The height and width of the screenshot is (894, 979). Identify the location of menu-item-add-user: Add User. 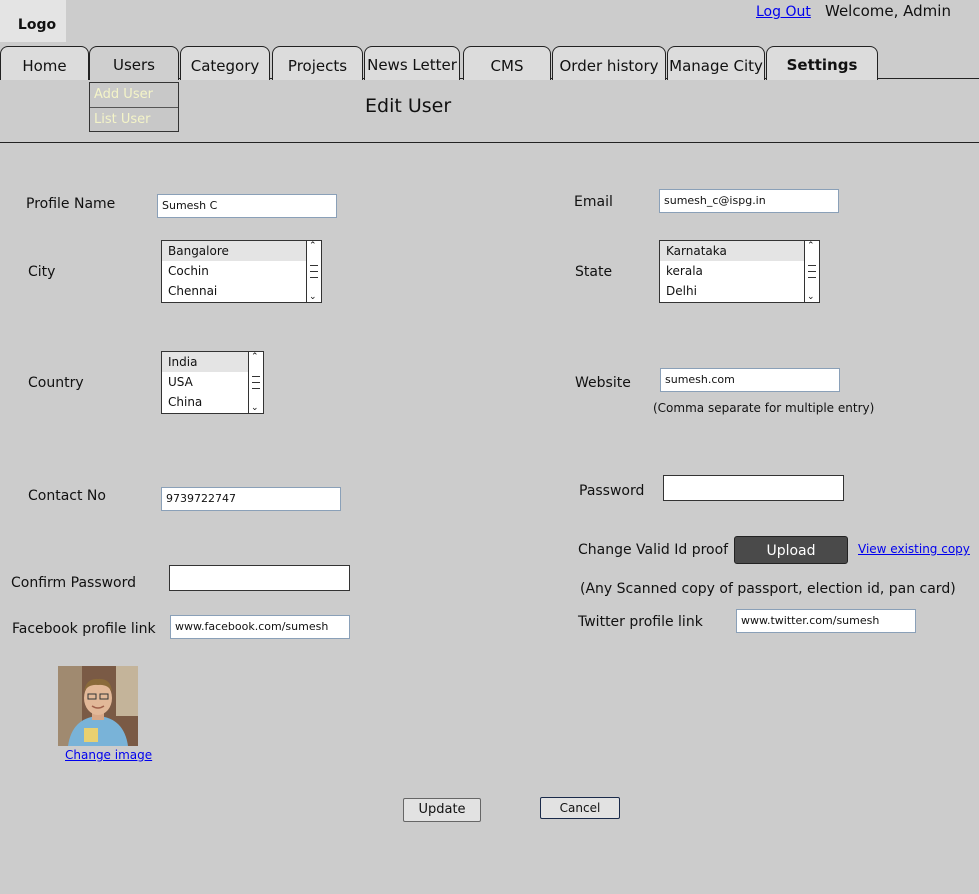
(134, 95).